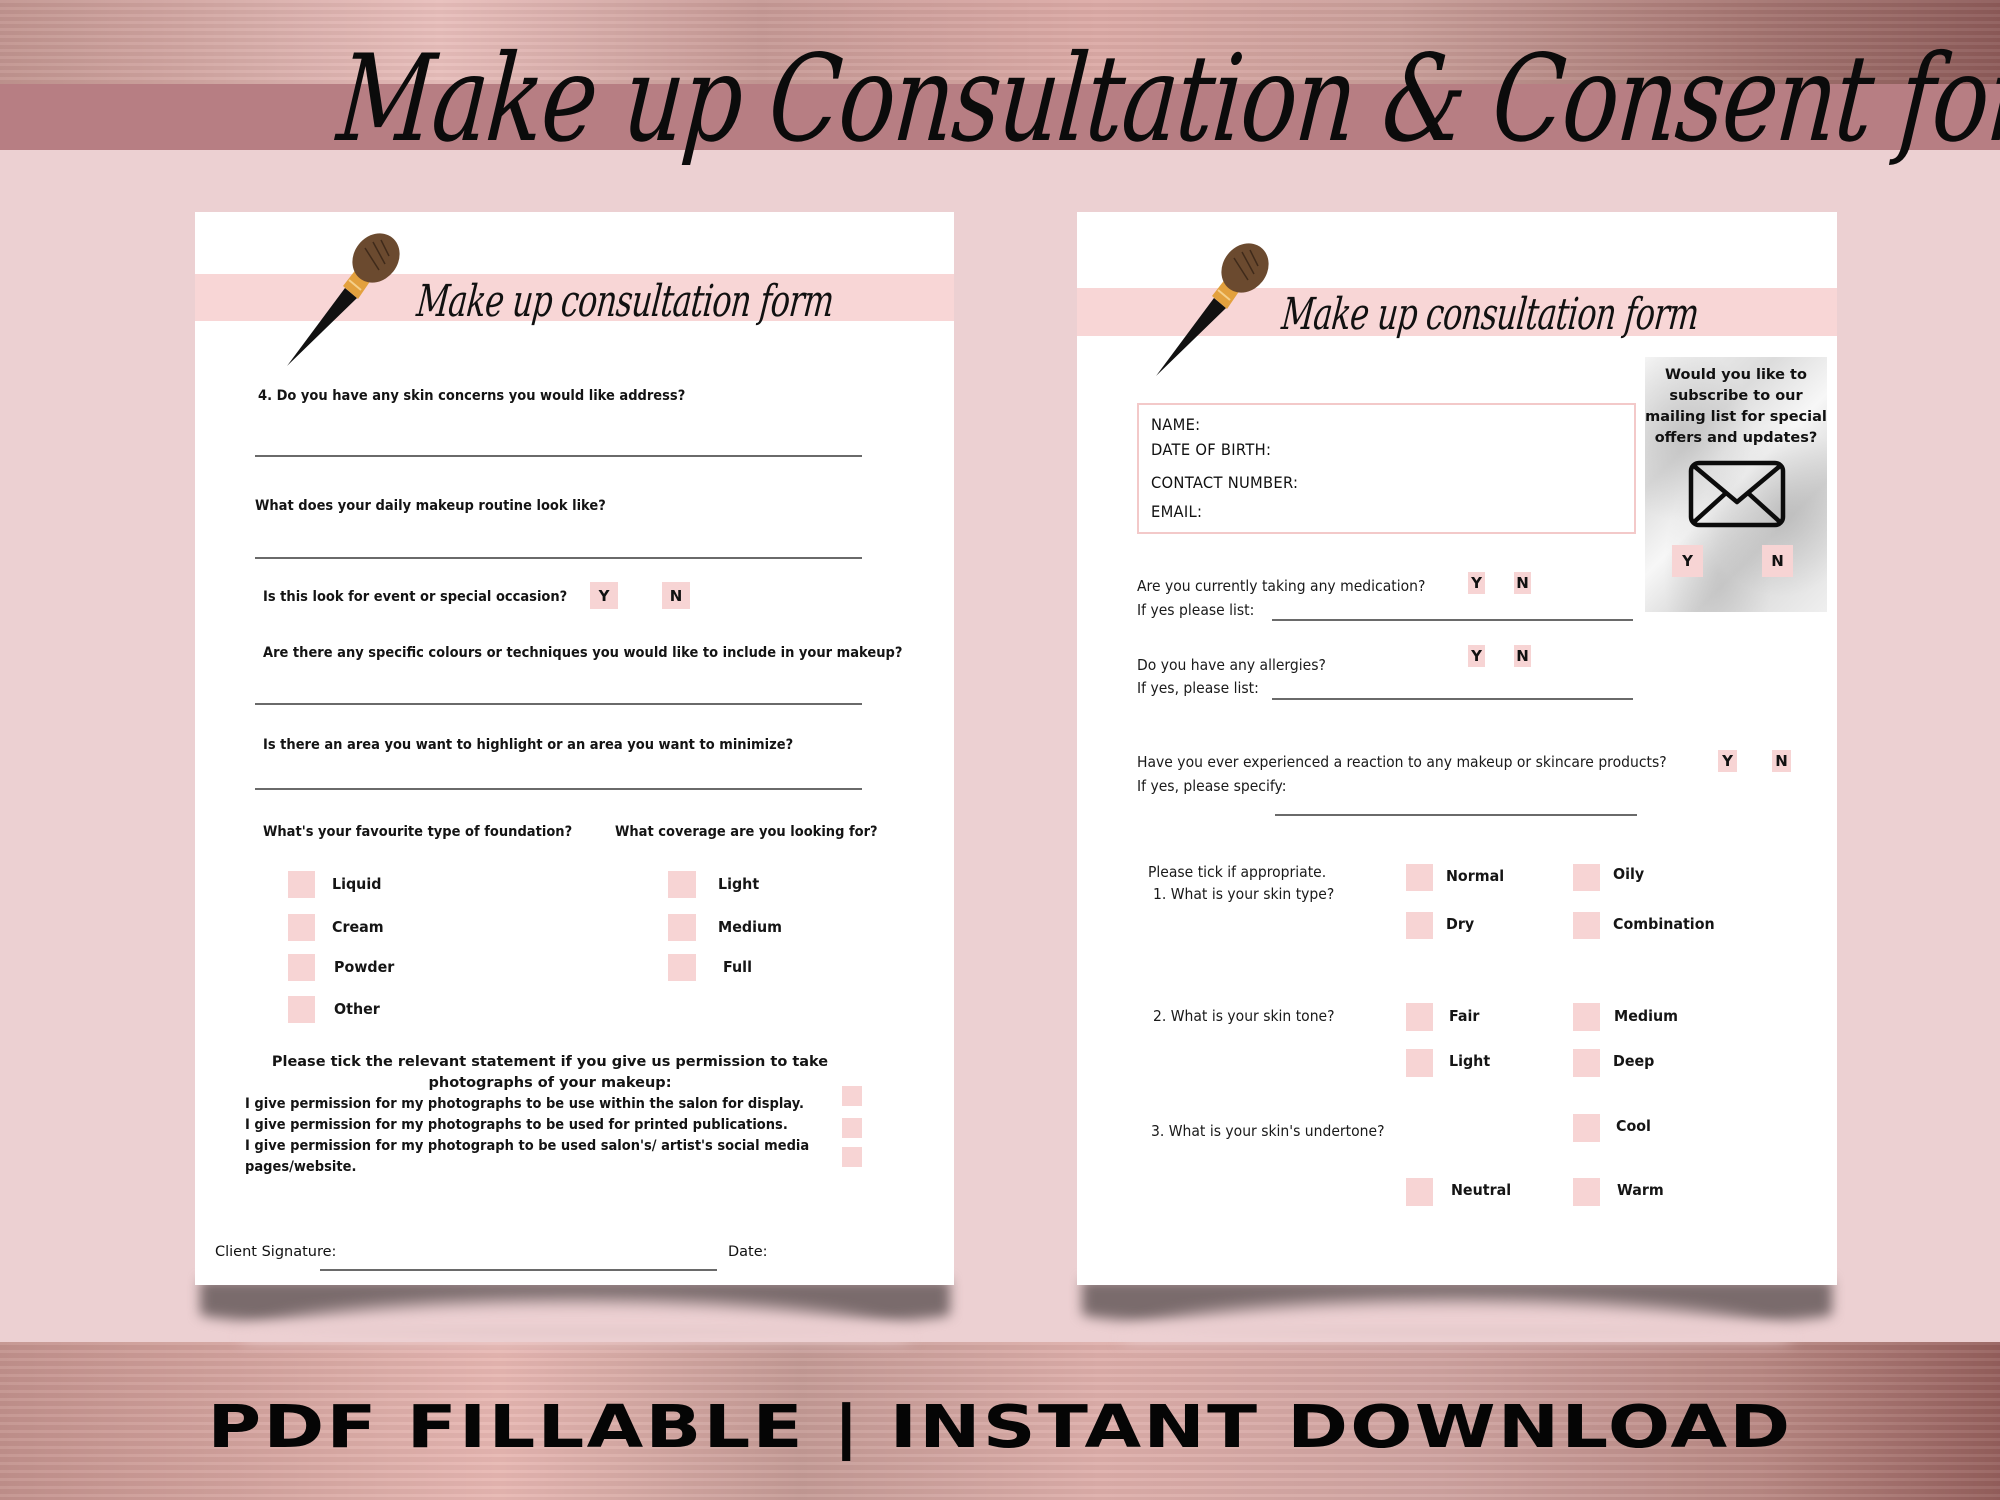  What do you see at coordinates (682, 884) in the screenshot?
I see `coverage-light-checkbox` at bounding box center [682, 884].